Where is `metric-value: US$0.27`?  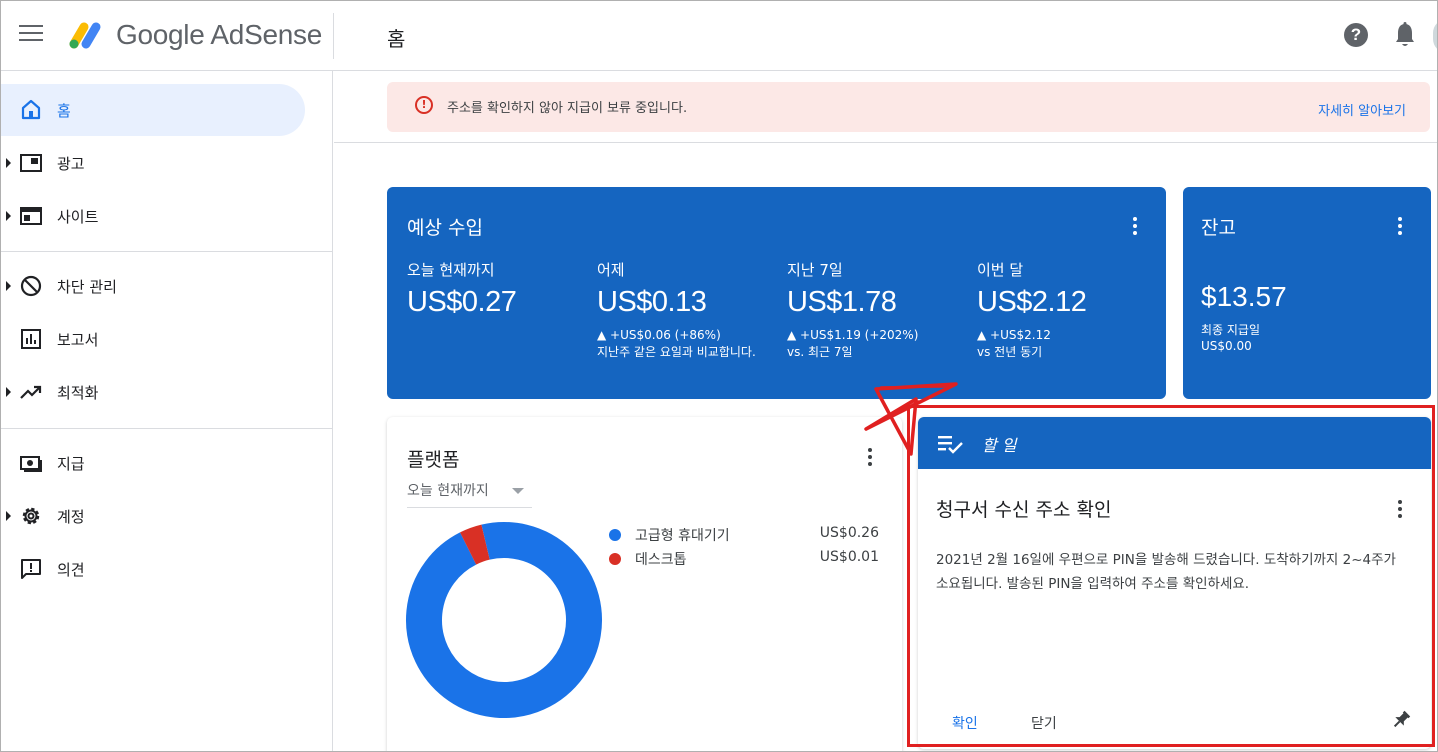
metric-value: US$0.27 is located at coordinates (462, 302).